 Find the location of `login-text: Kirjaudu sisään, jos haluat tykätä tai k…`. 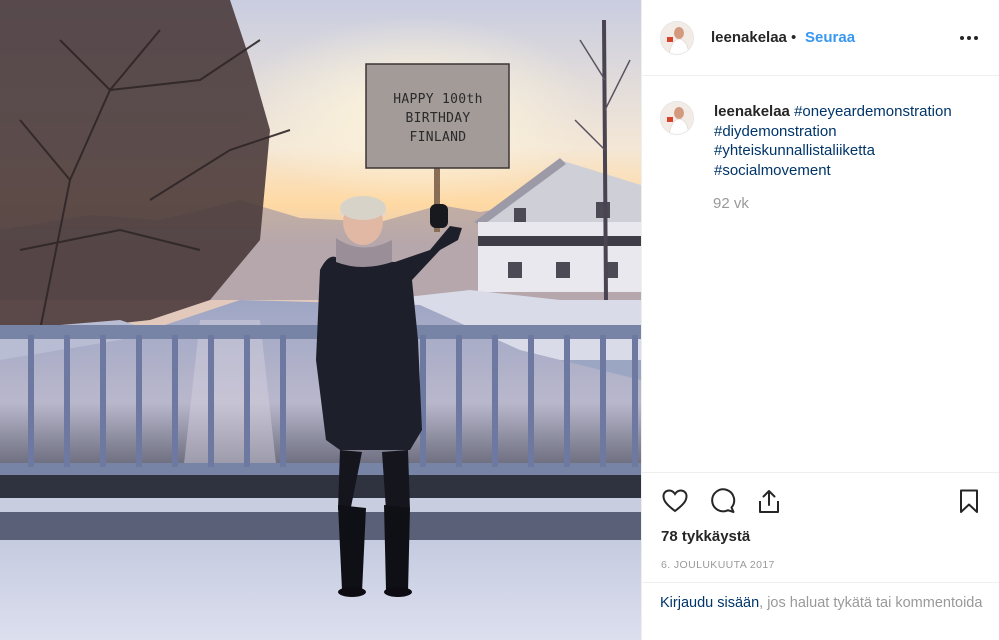

login-text: Kirjaudu sisään, jos haluat tykätä tai k… is located at coordinates (825, 603).